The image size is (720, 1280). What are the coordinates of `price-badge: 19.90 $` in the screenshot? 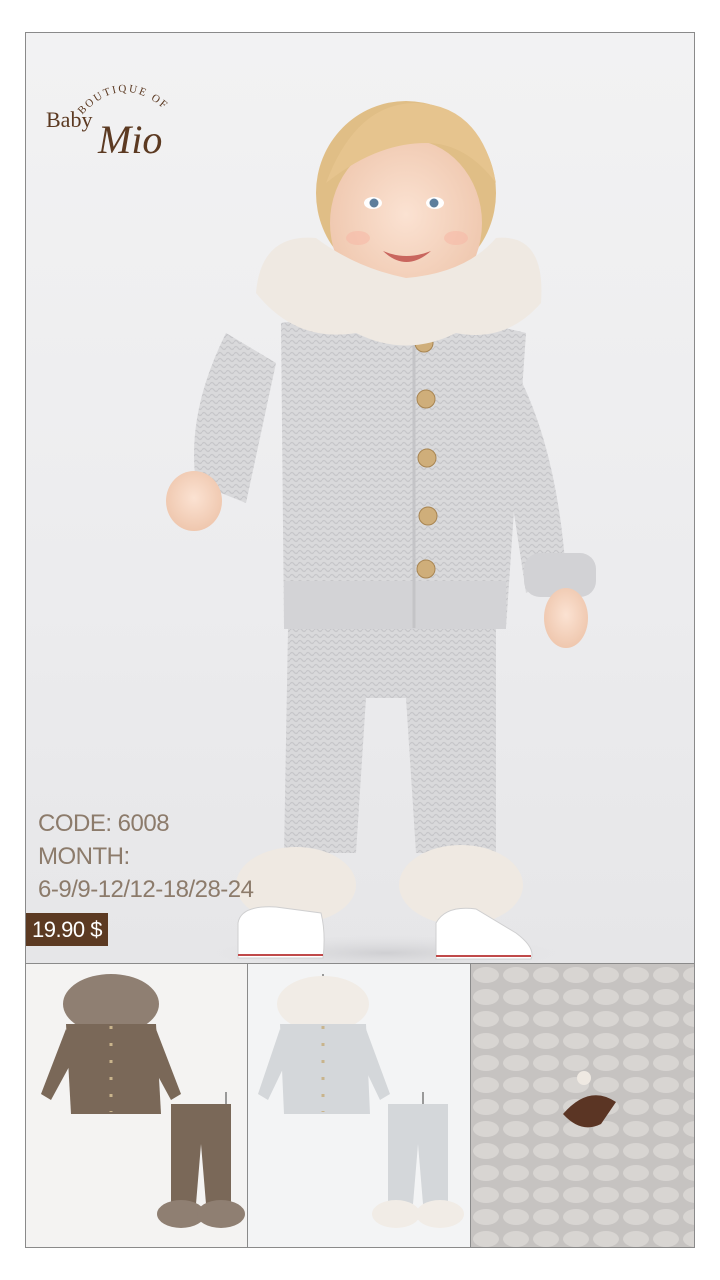 It's located at (67, 929).